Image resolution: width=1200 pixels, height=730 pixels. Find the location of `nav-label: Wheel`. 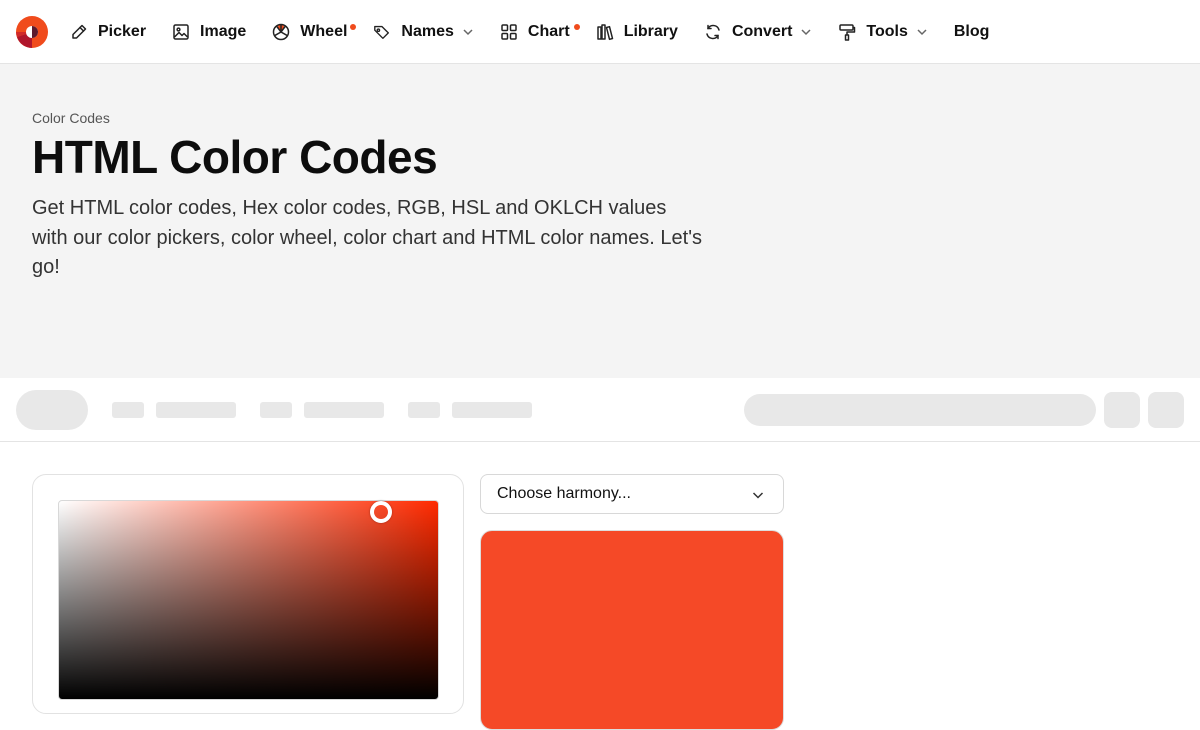

nav-label: Wheel is located at coordinates (324, 31).